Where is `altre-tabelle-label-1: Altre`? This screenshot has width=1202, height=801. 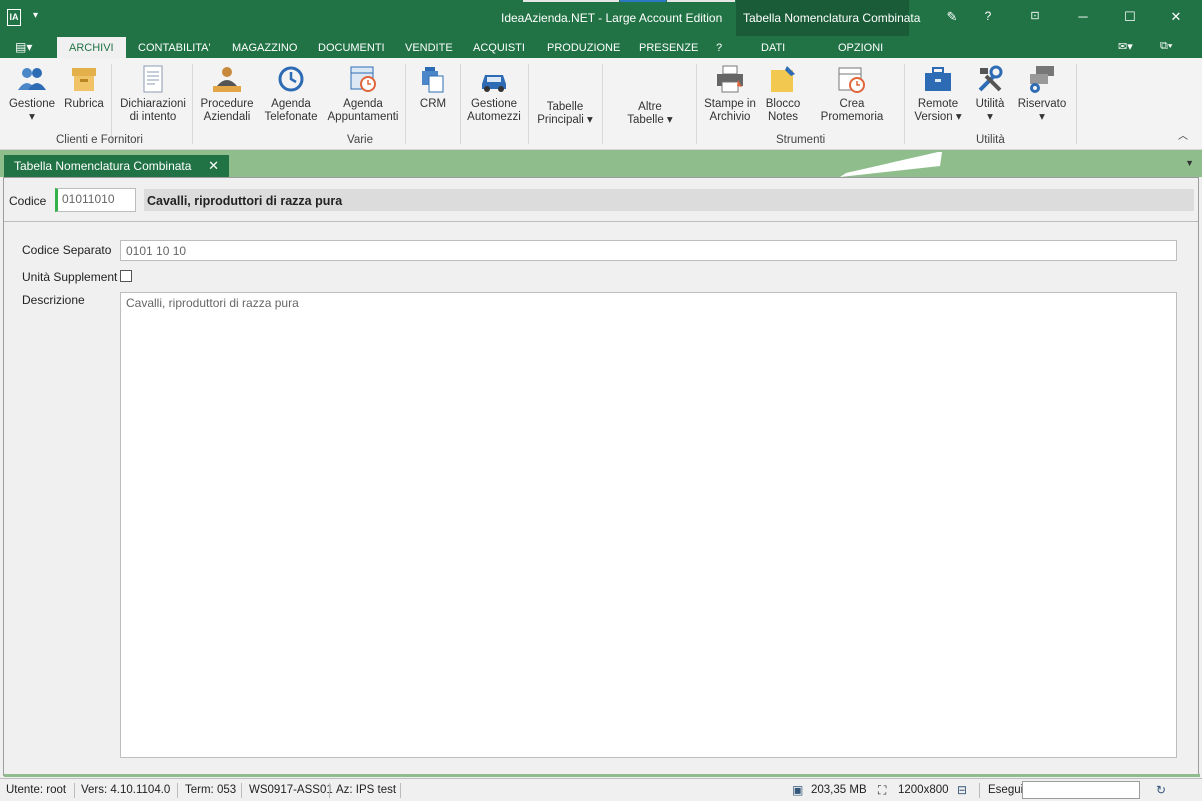
altre-tabelle-label-1: Altre is located at coordinates (650, 107).